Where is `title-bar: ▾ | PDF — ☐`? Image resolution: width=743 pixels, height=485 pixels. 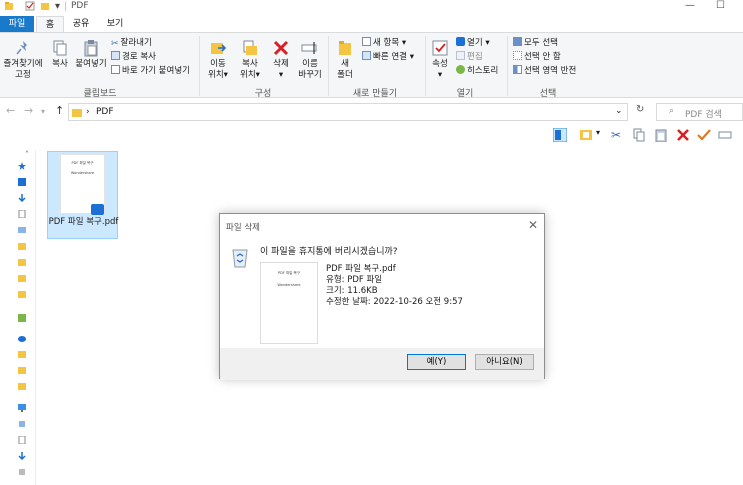 title-bar: ▾ | PDF — ☐ is located at coordinates (371, 7).